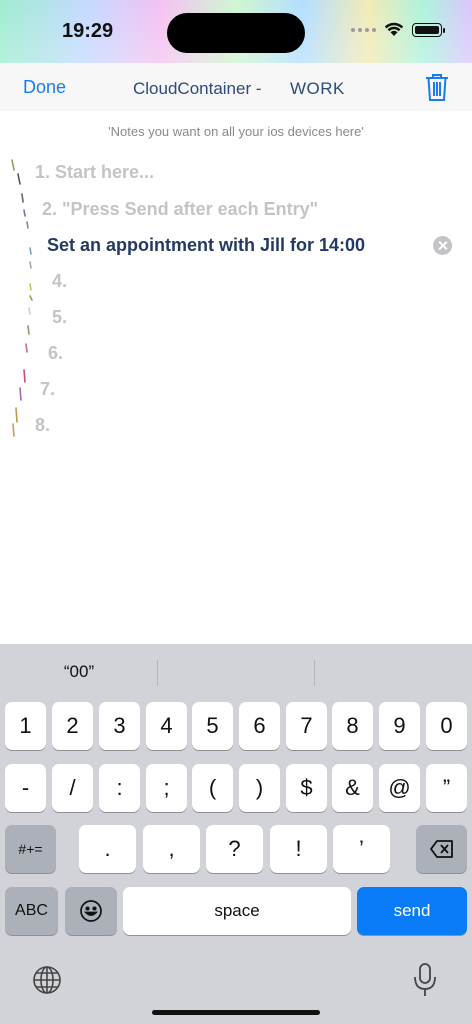 Image resolution: width=472 pixels, height=1024 pixels. What do you see at coordinates (306, 788) in the screenshot?
I see `key-dollar: $` at bounding box center [306, 788].